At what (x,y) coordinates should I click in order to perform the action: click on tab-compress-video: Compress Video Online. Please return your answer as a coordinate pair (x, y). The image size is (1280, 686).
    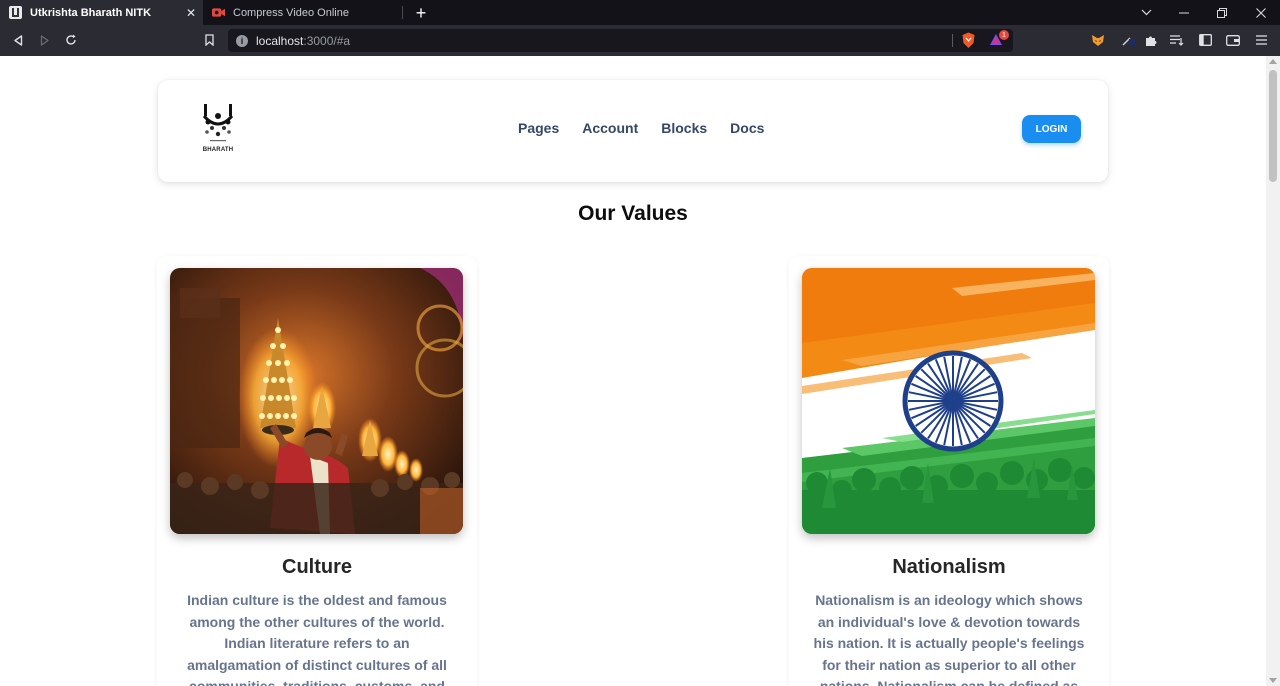
    Looking at the image, I should click on (303, 12).